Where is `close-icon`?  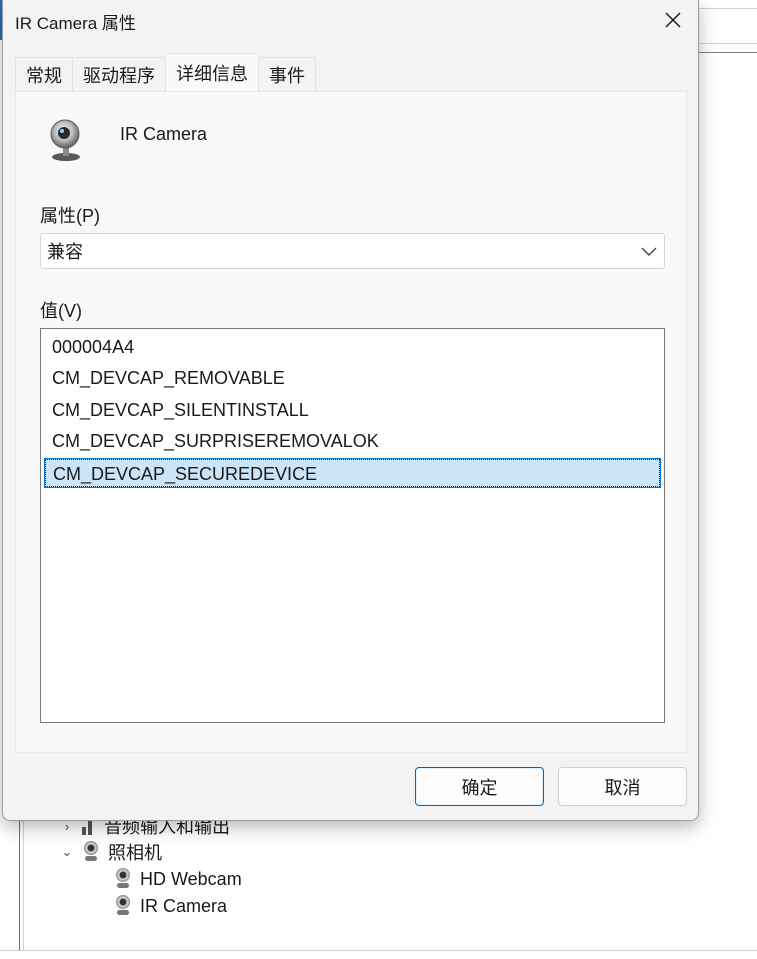
close-icon is located at coordinates (673, 20).